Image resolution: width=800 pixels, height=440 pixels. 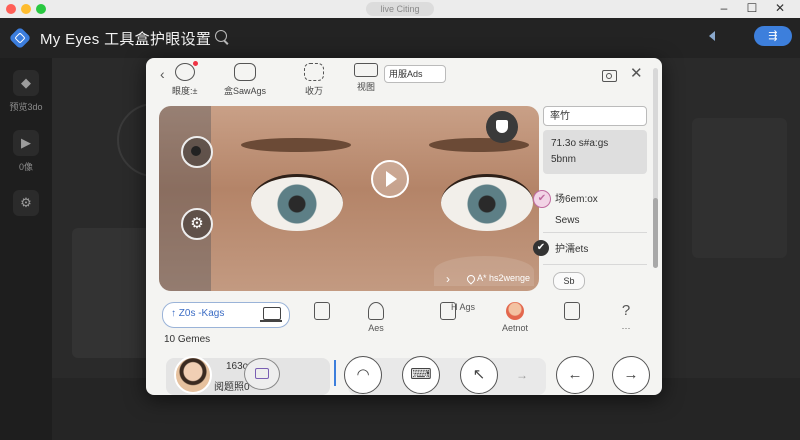 What do you see at coordinates (20, 38) in the screenshot?
I see `app-logo-icon` at bounding box center [20, 38].